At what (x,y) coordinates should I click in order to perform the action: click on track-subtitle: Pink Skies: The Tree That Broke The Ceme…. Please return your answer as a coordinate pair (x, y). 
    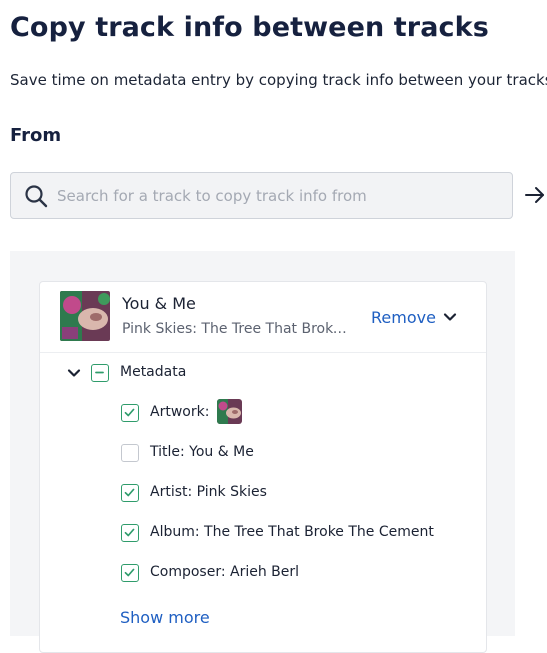
    Looking at the image, I should click on (238, 329).